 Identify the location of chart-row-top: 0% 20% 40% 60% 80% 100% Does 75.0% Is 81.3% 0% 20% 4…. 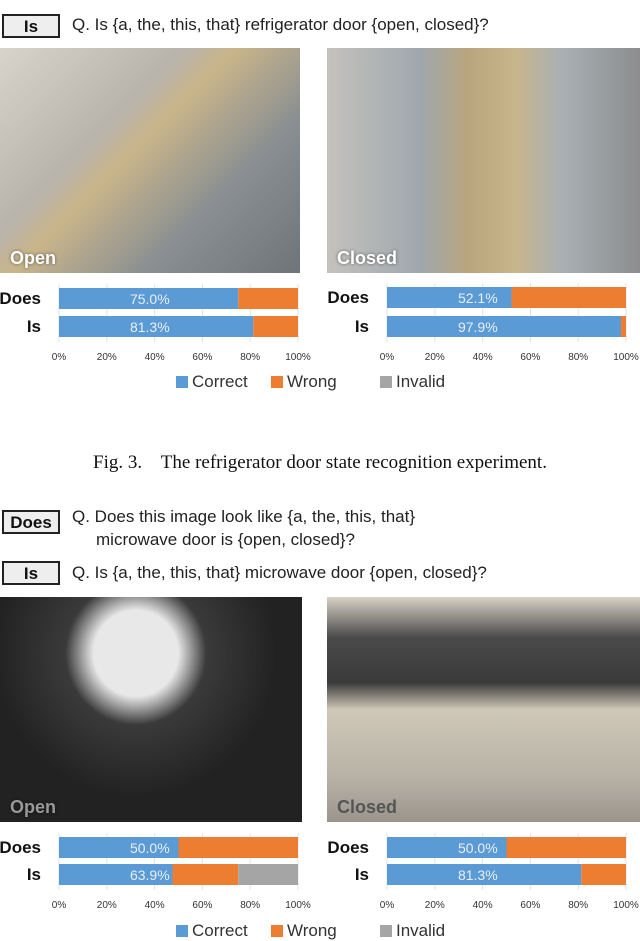
(319, 337).